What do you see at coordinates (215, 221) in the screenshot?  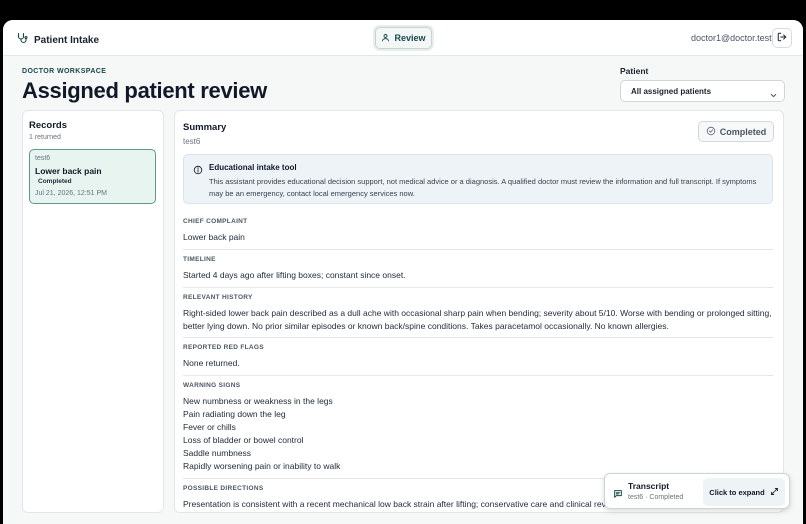 I see `chief-complaint-label: CHIEF COMPLAINT` at bounding box center [215, 221].